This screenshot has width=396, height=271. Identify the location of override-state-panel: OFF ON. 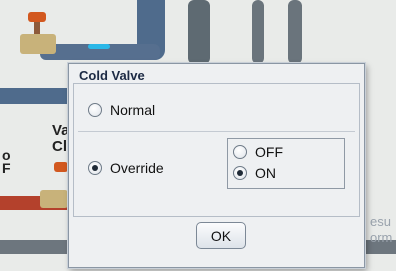
(286, 163).